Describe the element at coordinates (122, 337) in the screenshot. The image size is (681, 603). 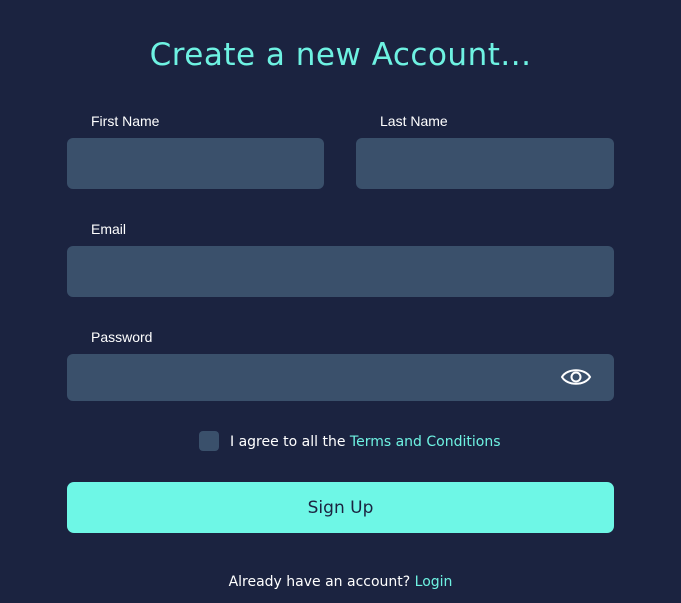
I see `password-label: Password` at that location.